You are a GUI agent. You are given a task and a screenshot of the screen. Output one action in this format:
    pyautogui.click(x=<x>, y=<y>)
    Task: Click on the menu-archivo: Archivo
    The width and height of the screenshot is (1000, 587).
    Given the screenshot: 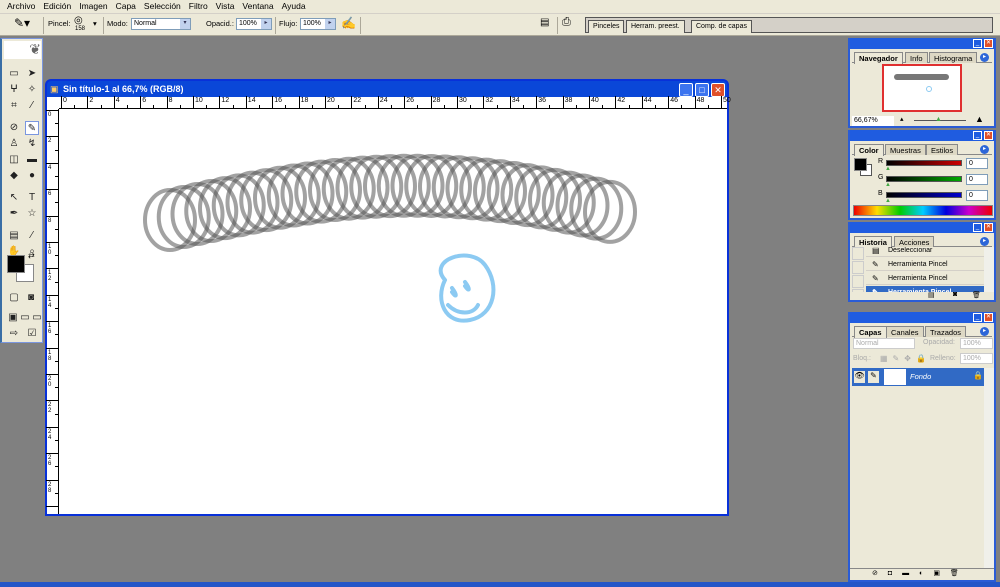 What is the action you would take?
    pyautogui.click(x=21, y=6)
    